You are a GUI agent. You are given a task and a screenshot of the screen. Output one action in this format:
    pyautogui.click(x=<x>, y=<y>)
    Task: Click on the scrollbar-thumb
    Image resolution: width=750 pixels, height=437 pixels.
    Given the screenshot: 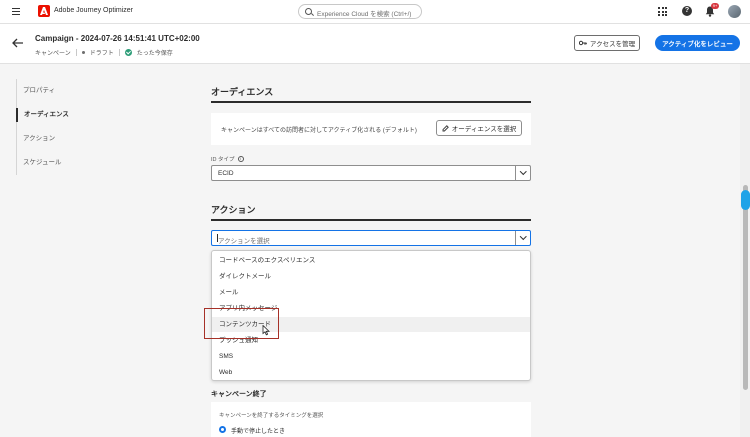 What is the action you would take?
    pyautogui.click(x=745, y=287)
    